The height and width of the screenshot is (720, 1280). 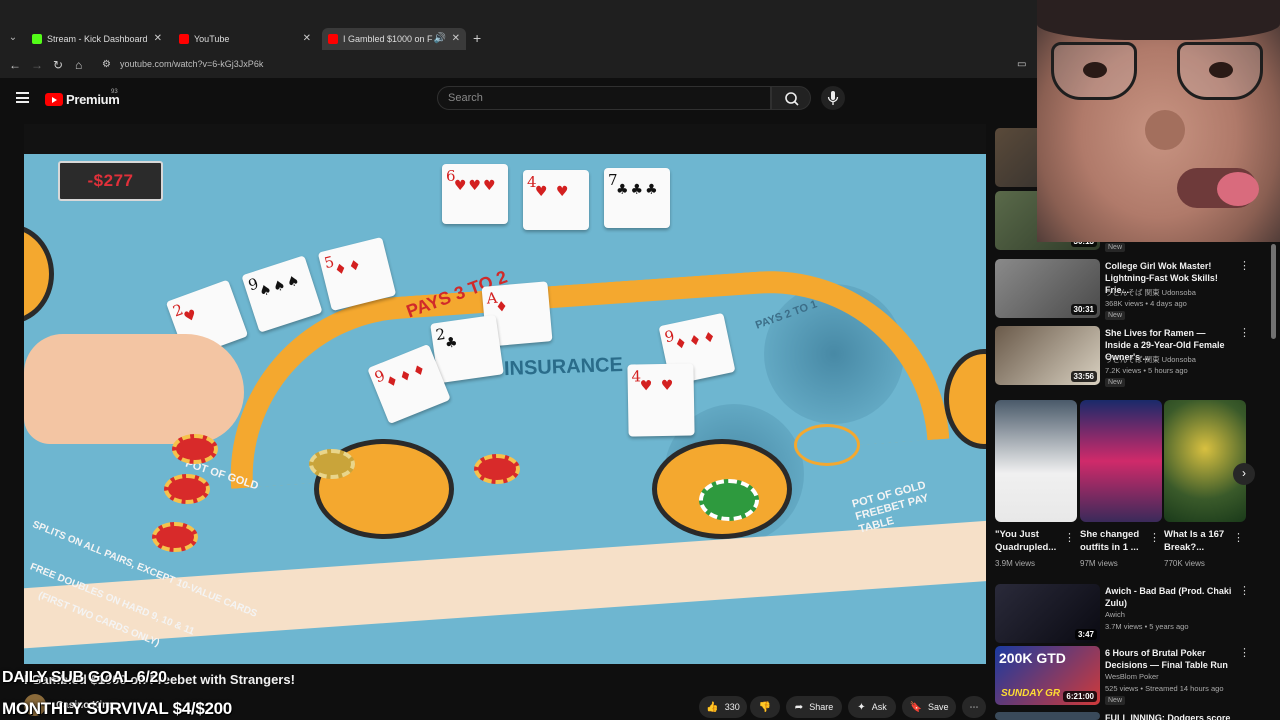 I want to click on more-actions-button: ⋯, so click(x=974, y=707).